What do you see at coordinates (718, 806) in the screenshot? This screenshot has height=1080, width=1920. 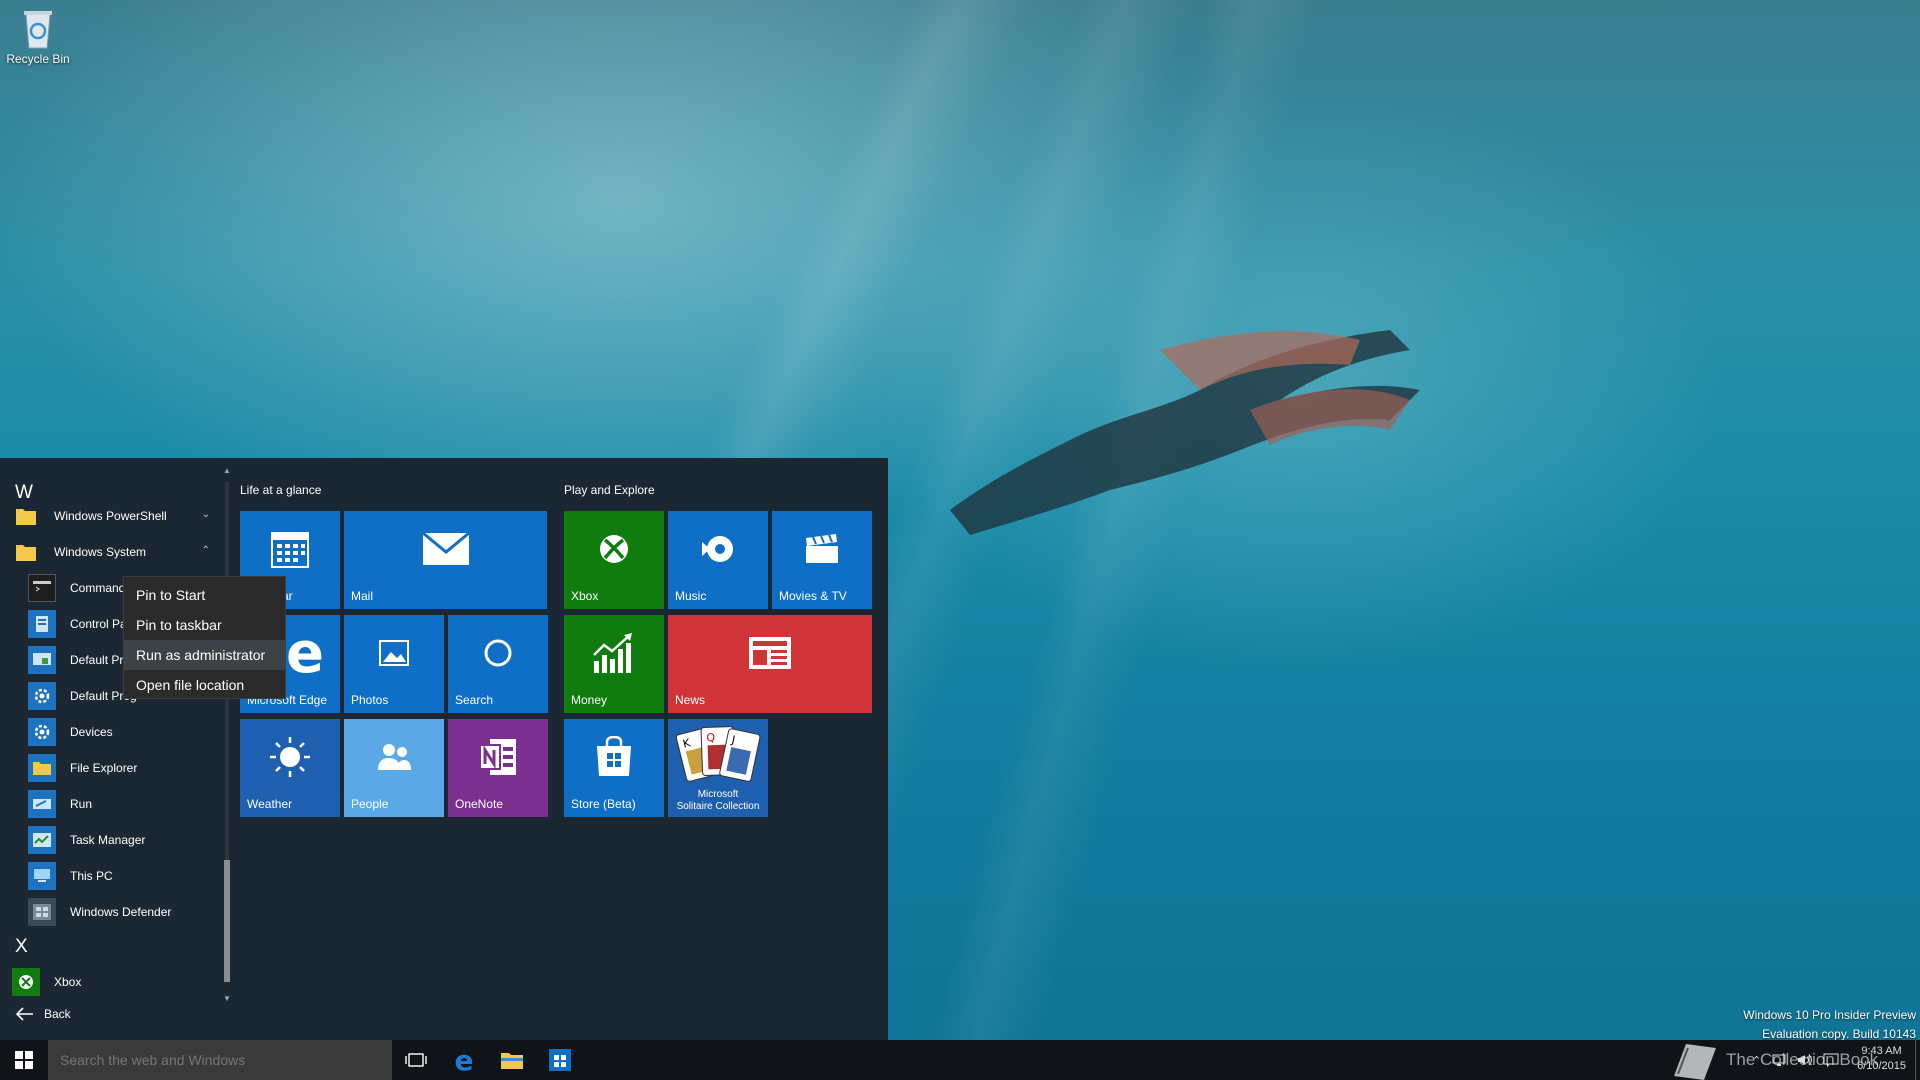 I see `tile-label-line2: Solitaire Collection` at bounding box center [718, 806].